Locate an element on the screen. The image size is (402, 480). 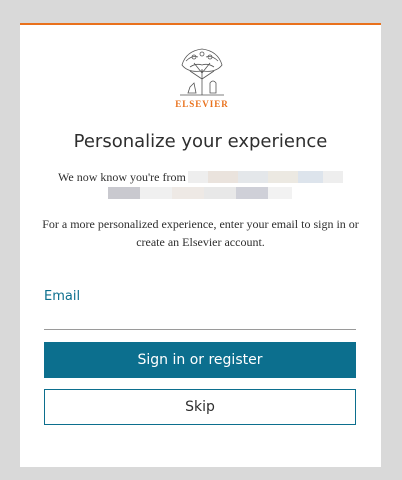
page-title: Personalize your experience is located at coordinates (200, 141).